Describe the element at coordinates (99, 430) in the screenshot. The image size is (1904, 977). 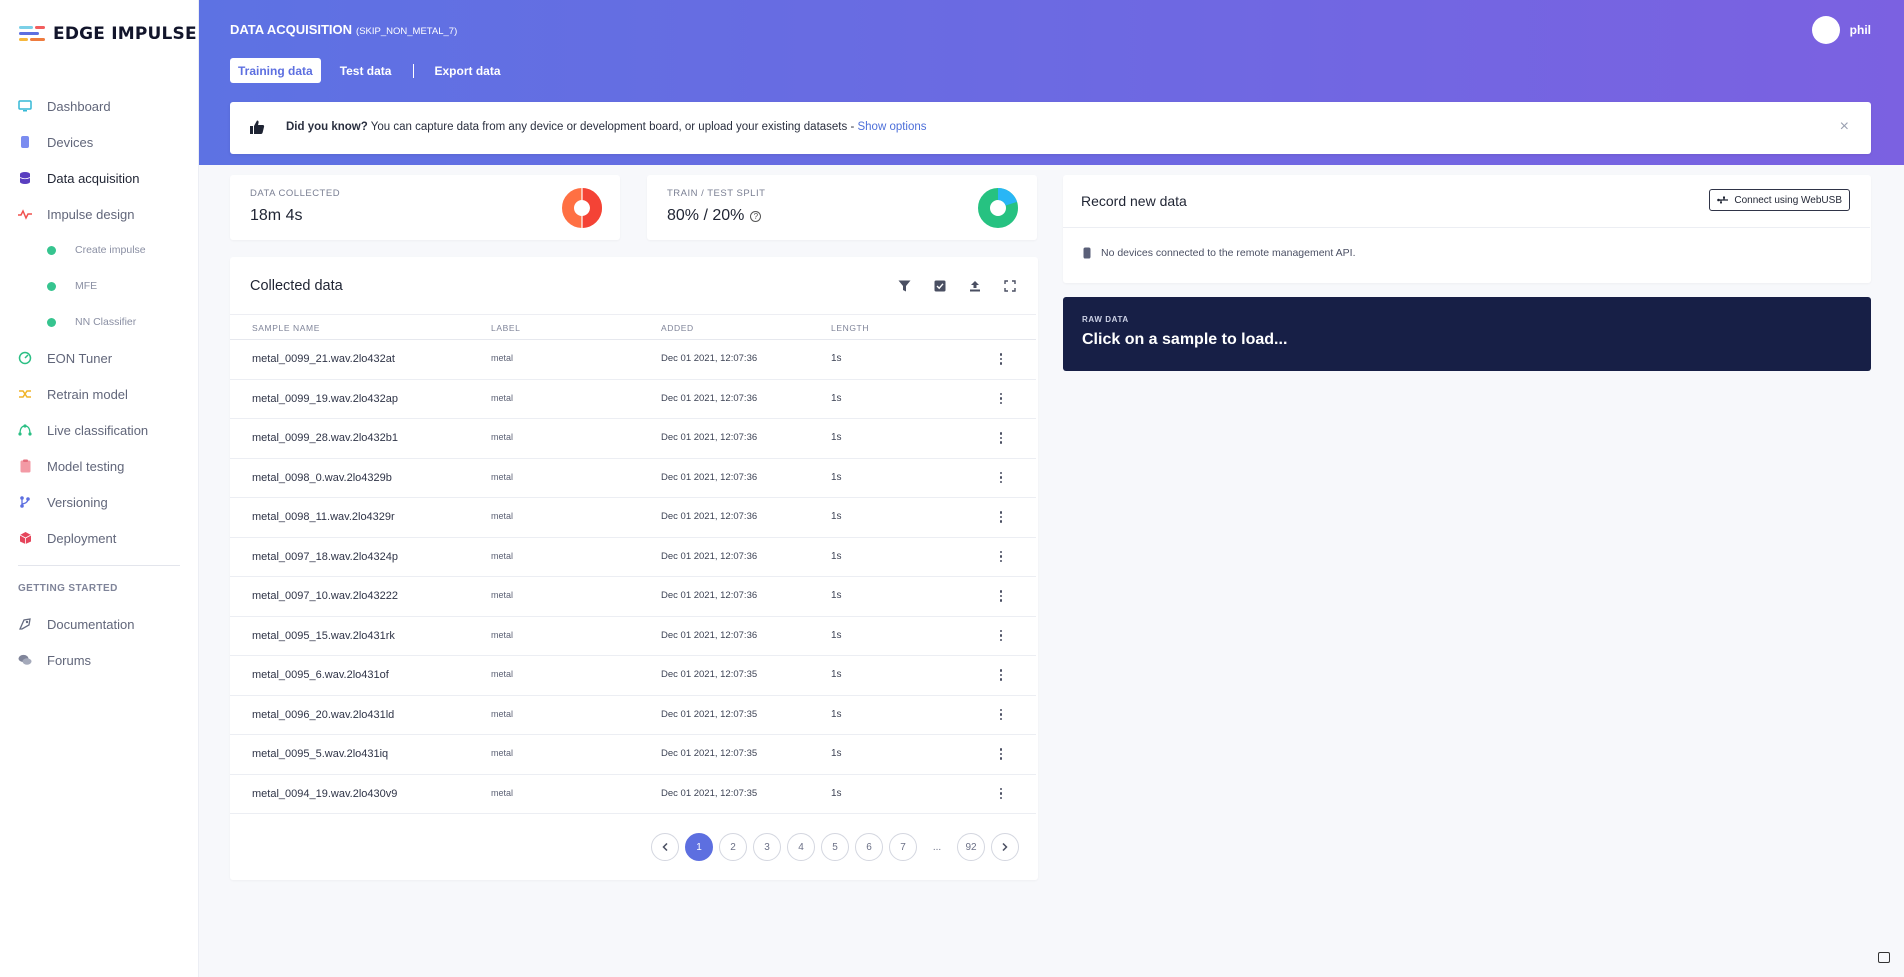
I see `sidebar-item-live-classification: Live classification` at that location.